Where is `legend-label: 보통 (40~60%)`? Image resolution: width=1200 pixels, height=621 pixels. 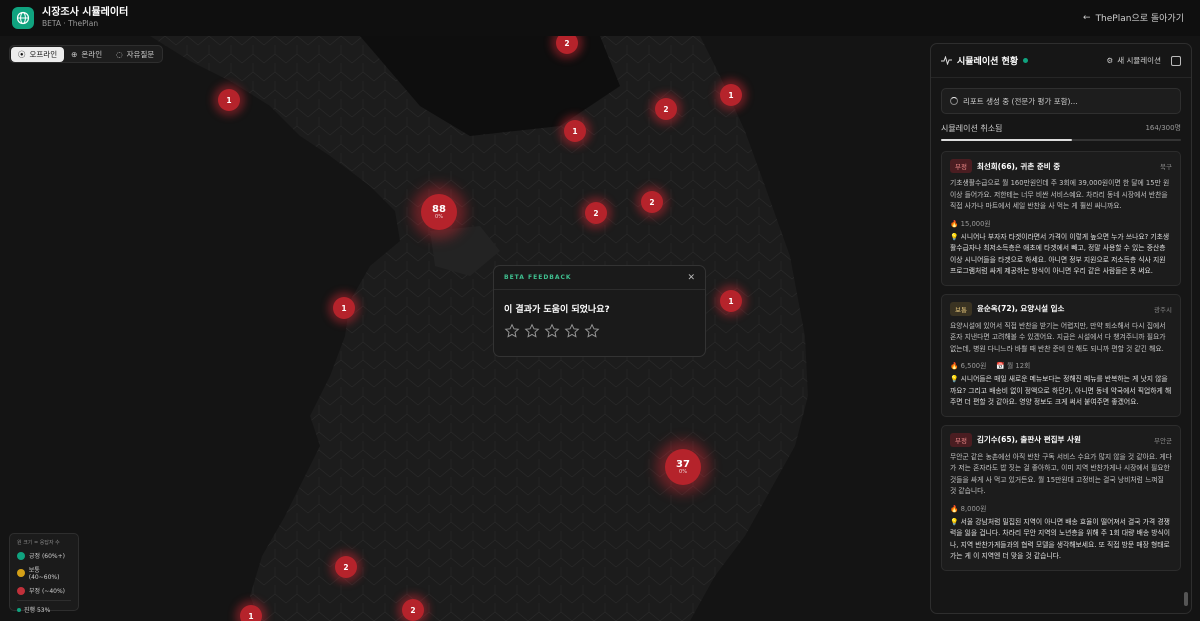
legend-label: 보통 (40~60%) is located at coordinates (44, 574).